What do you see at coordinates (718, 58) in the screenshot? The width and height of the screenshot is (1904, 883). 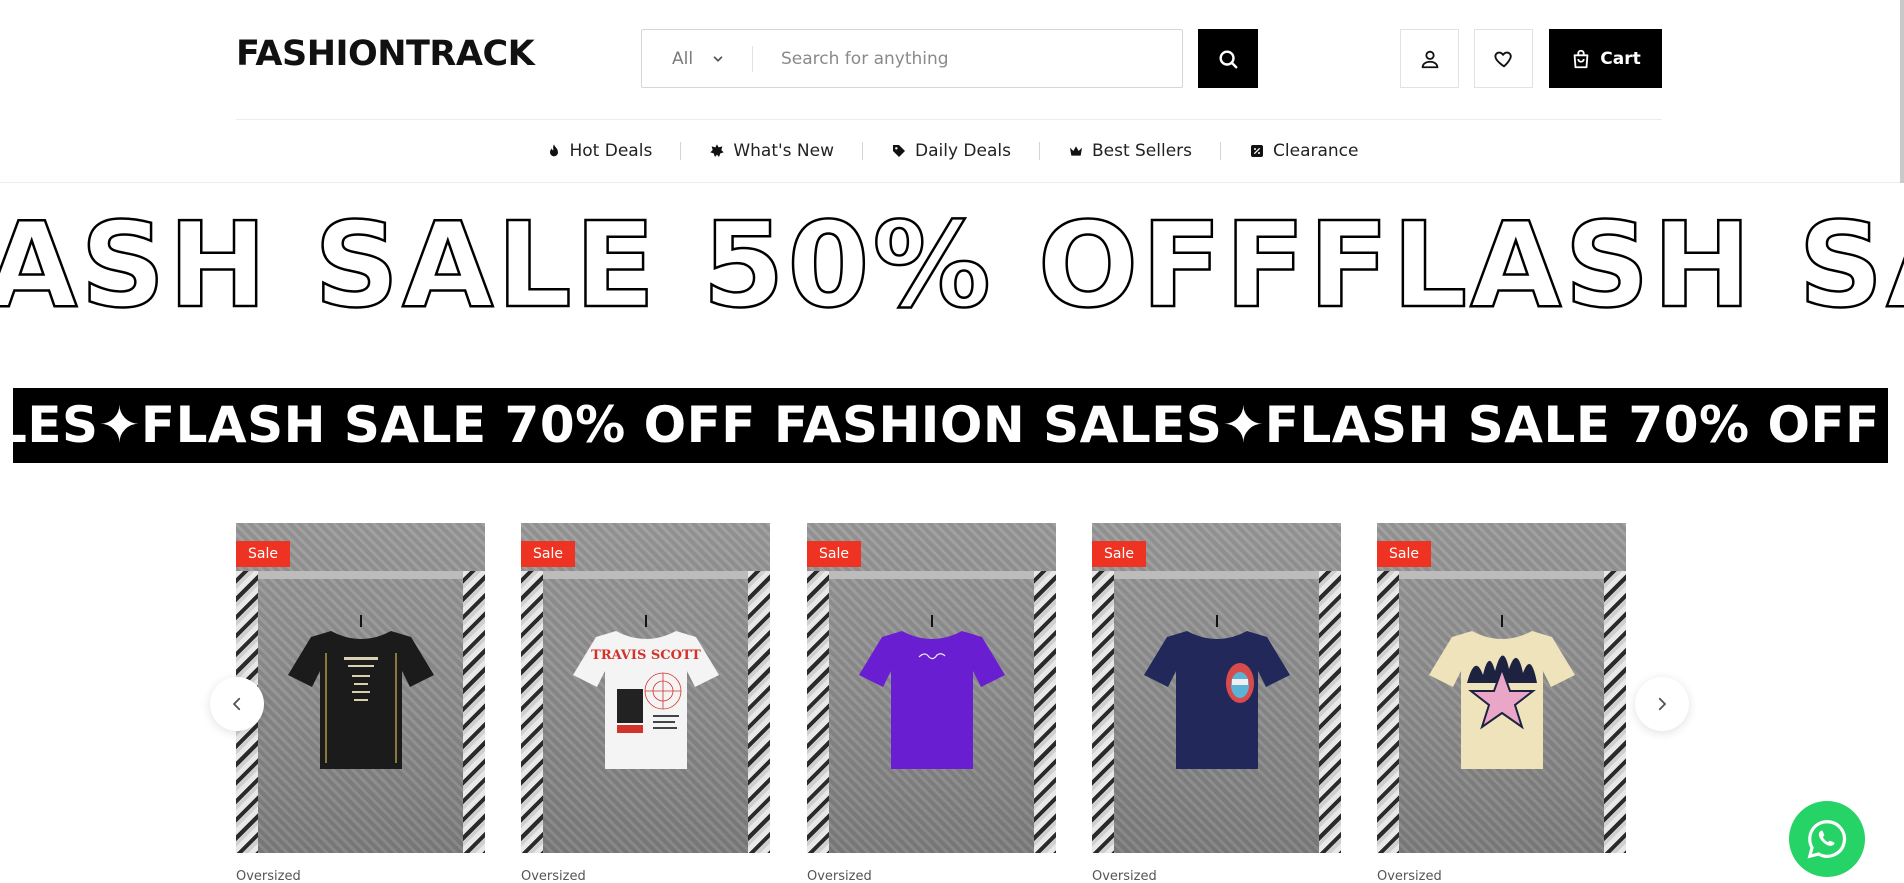 I see `chevron-down-icon` at bounding box center [718, 58].